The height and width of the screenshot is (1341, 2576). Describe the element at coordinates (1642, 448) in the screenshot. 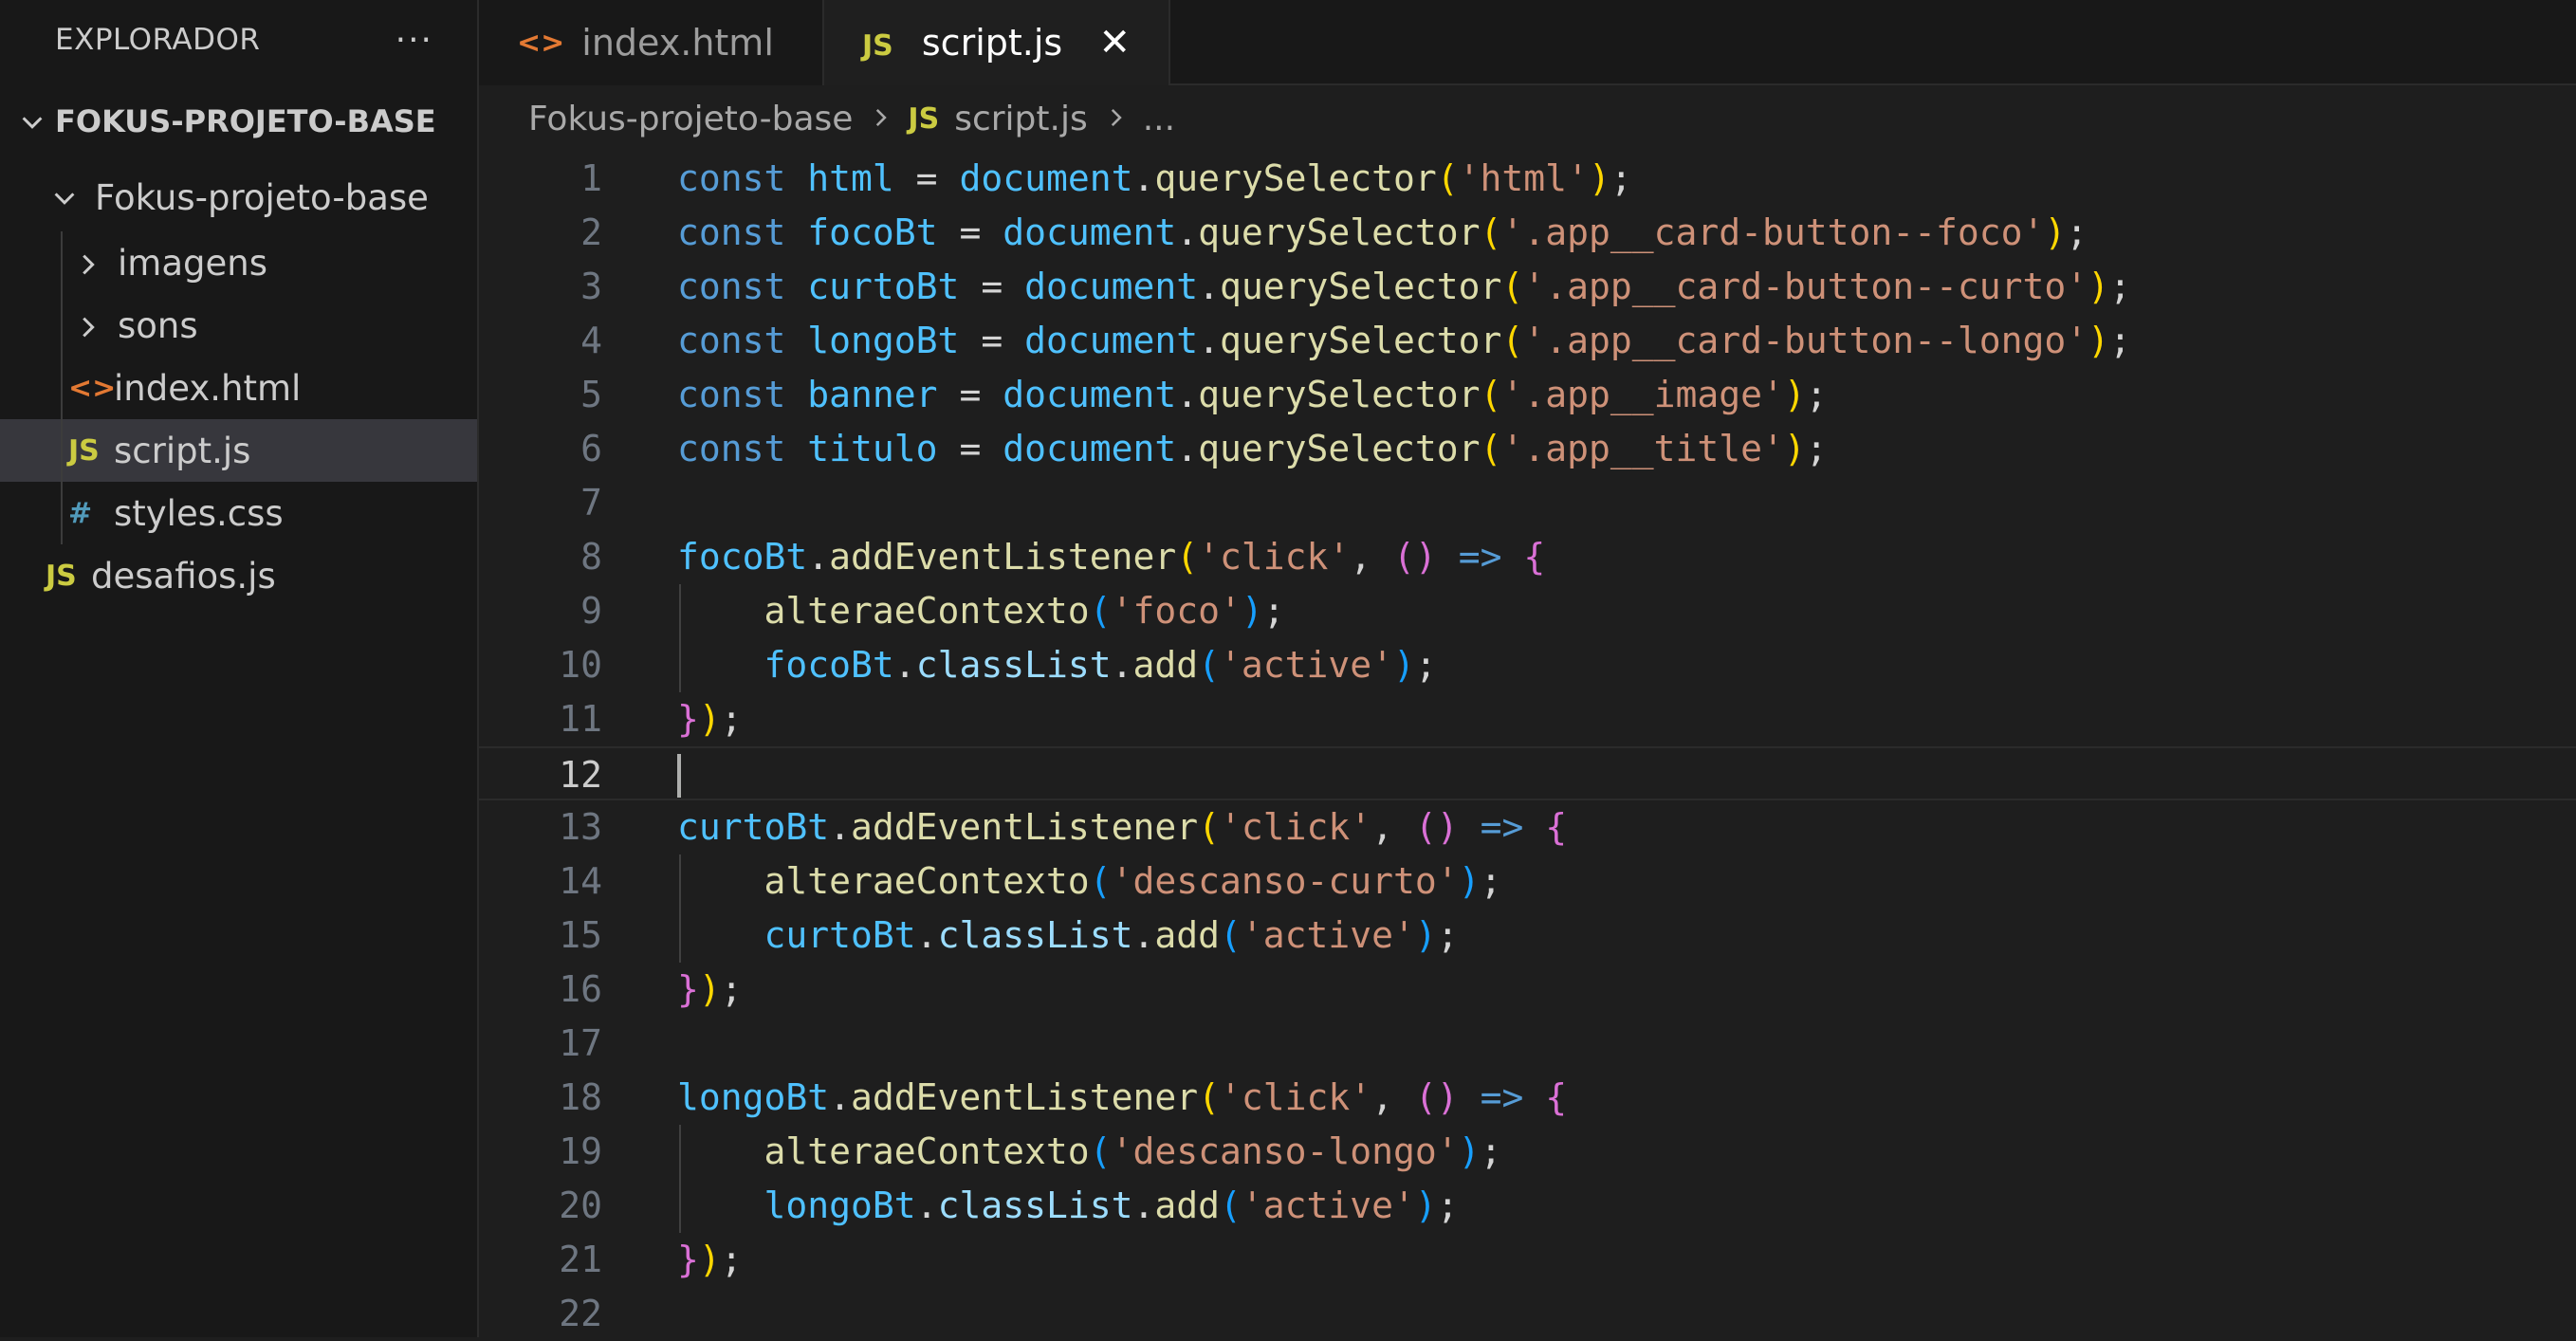

I see `code-token: '.app__title'` at that location.